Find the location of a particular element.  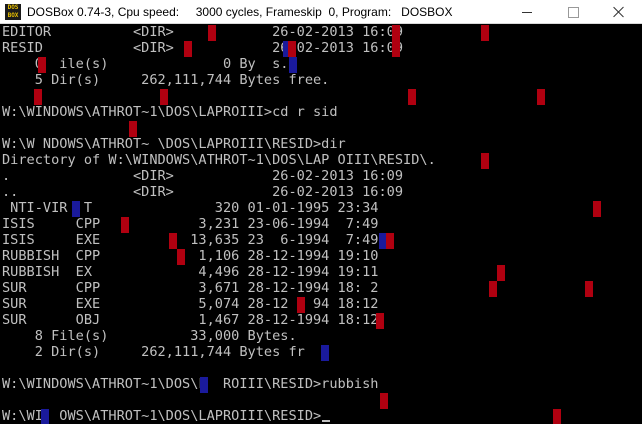

maximize-button is located at coordinates (573, 12).